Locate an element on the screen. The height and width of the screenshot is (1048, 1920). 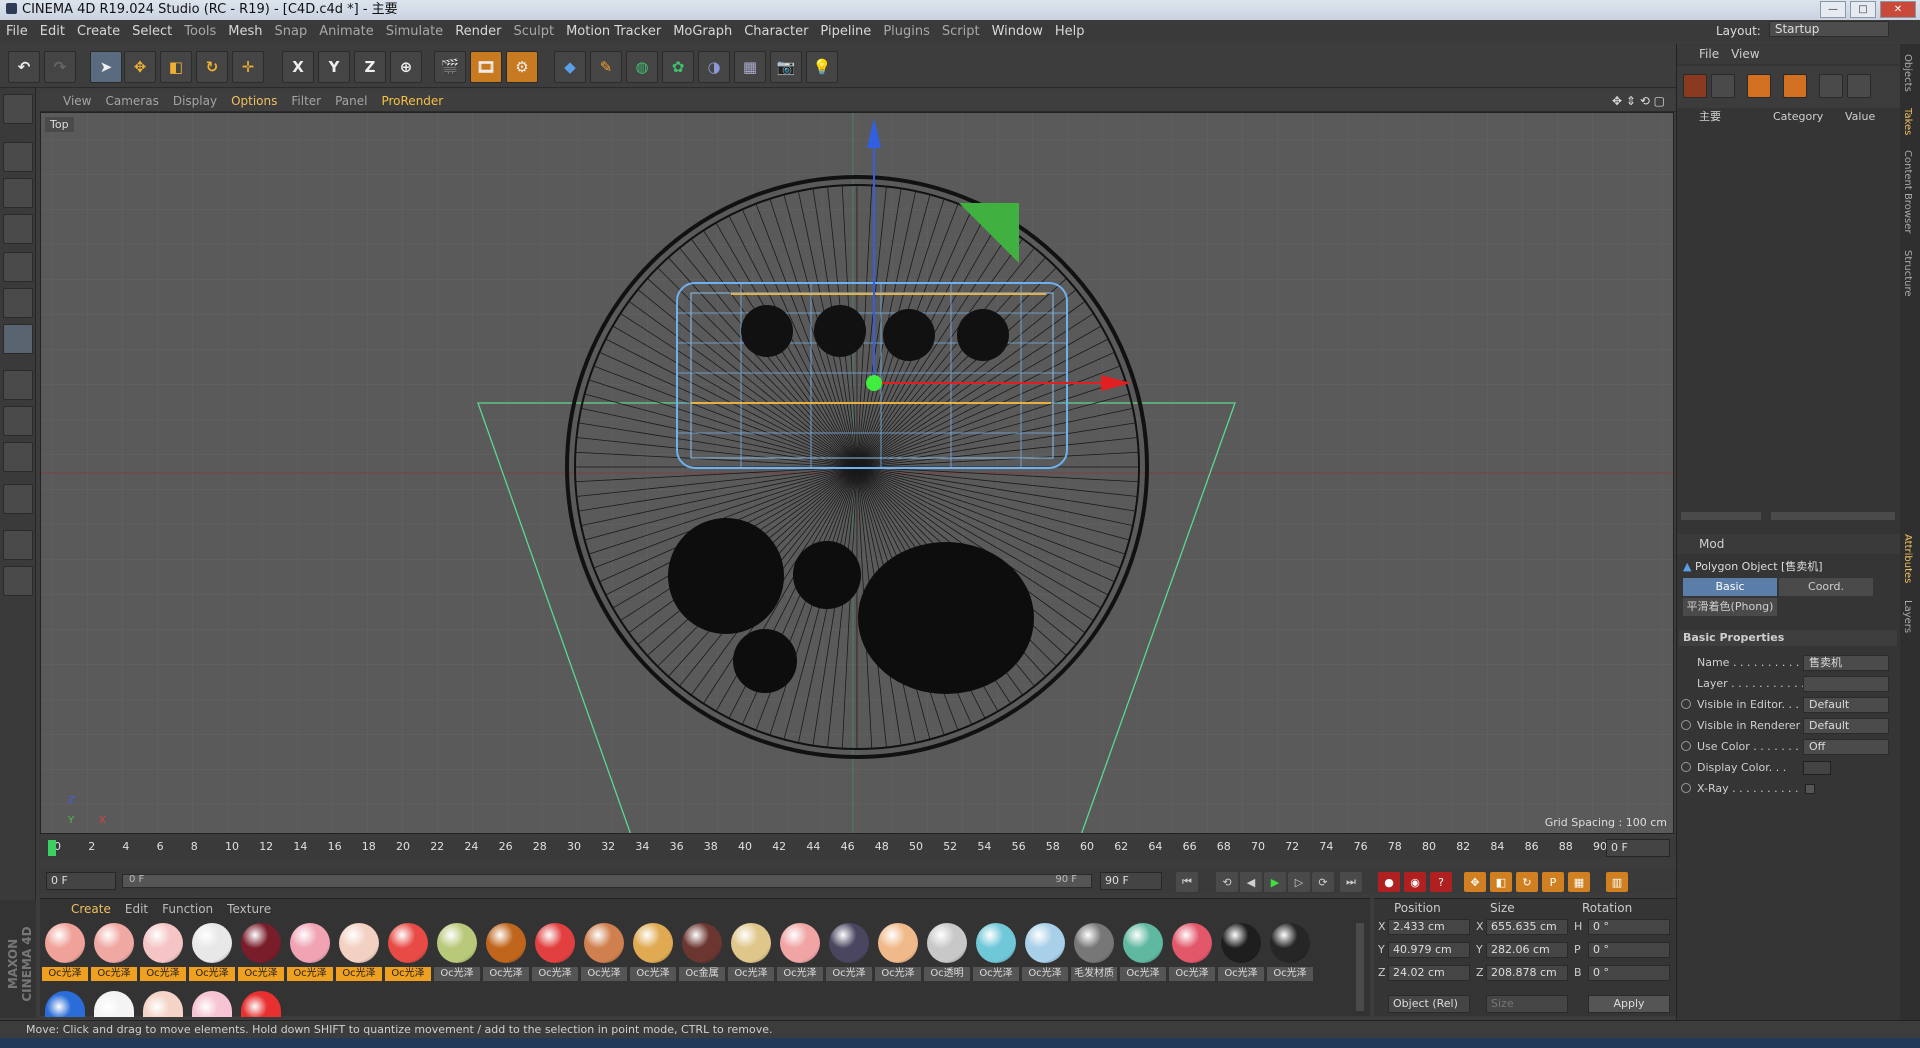
apply-button: Apply is located at coordinates (1629, 1004).